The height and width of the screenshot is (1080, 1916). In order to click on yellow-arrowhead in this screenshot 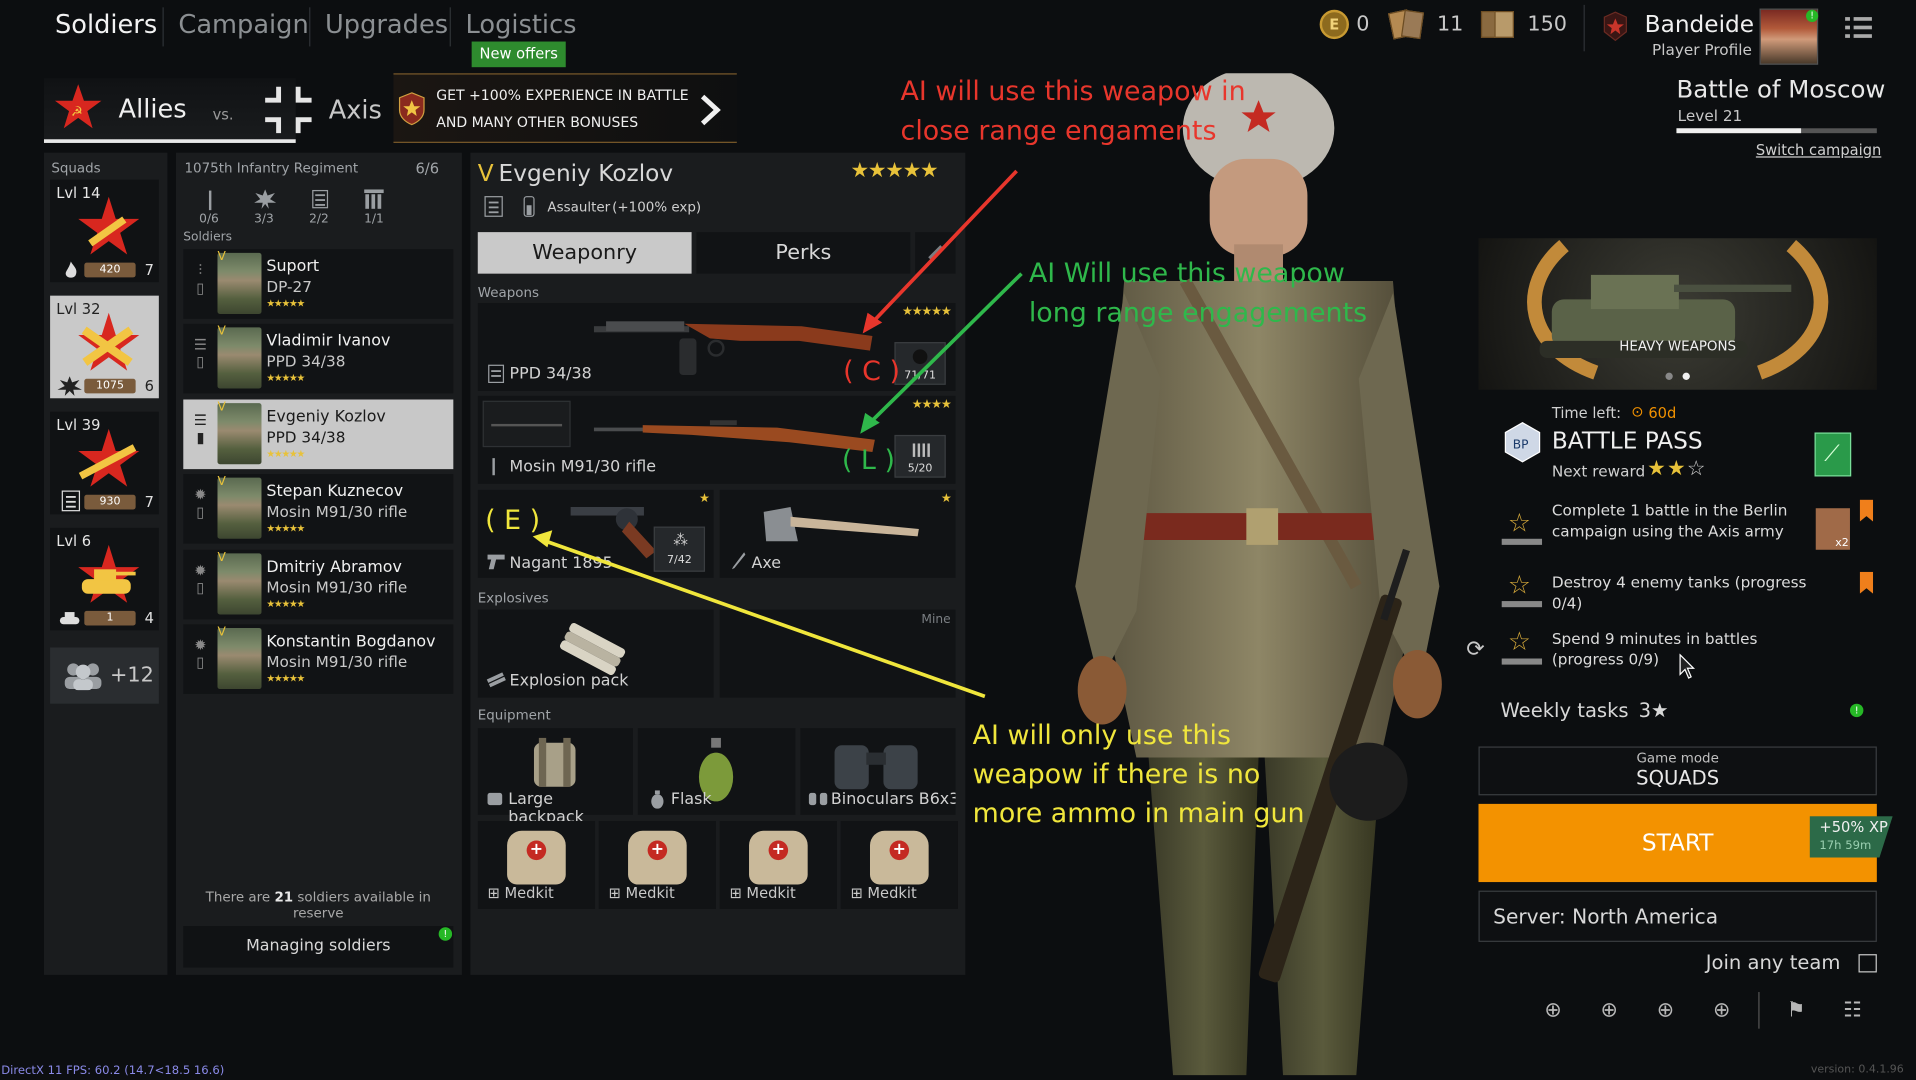, I will do `click(542, 539)`.